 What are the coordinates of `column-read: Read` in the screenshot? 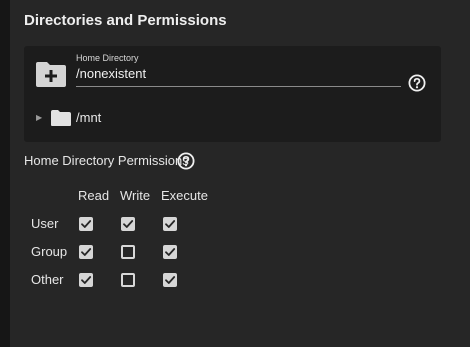 It's located at (94, 195).